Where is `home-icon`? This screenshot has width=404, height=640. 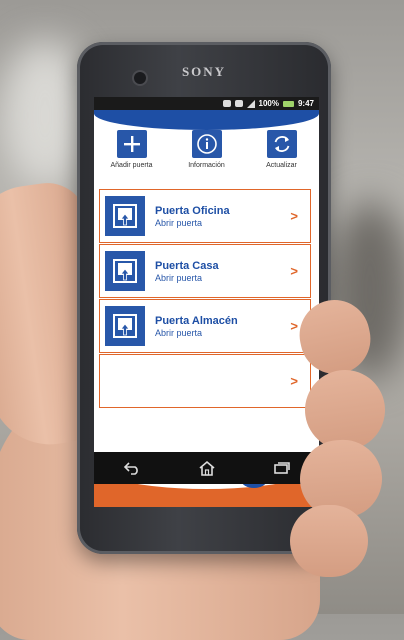
home-icon is located at coordinates (206, 468).